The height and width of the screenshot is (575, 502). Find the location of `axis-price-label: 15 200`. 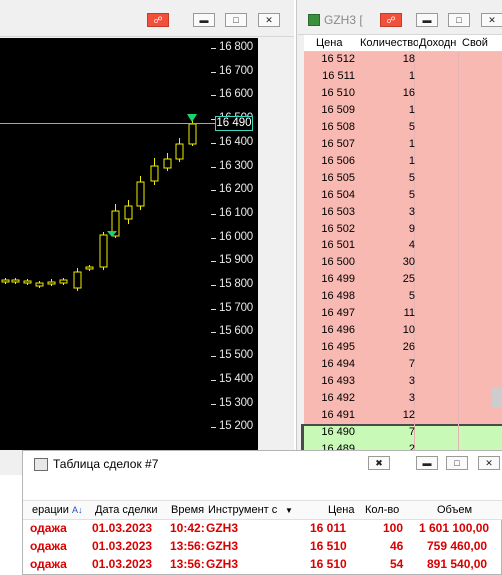

axis-price-label: 15 200 is located at coordinates (236, 426).